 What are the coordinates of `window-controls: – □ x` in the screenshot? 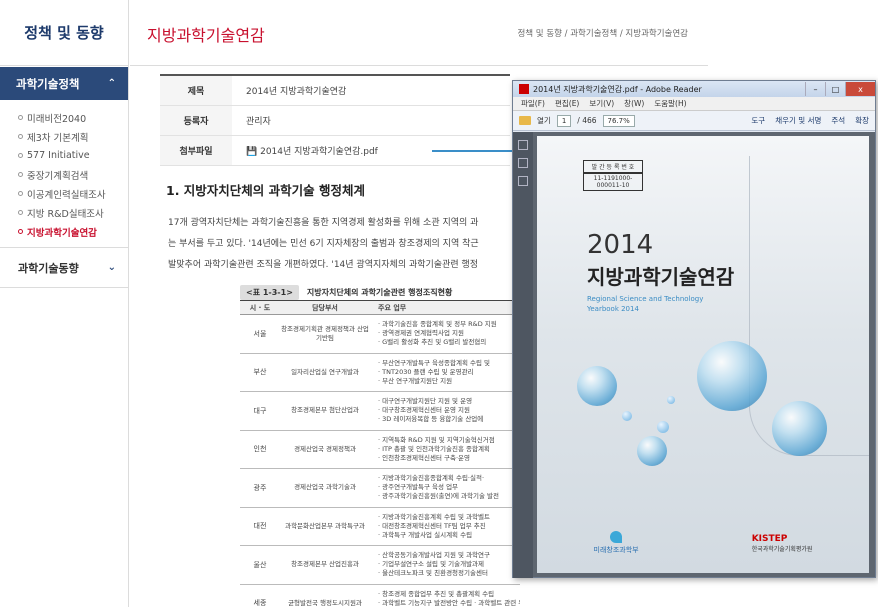 It's located at (840, 89).